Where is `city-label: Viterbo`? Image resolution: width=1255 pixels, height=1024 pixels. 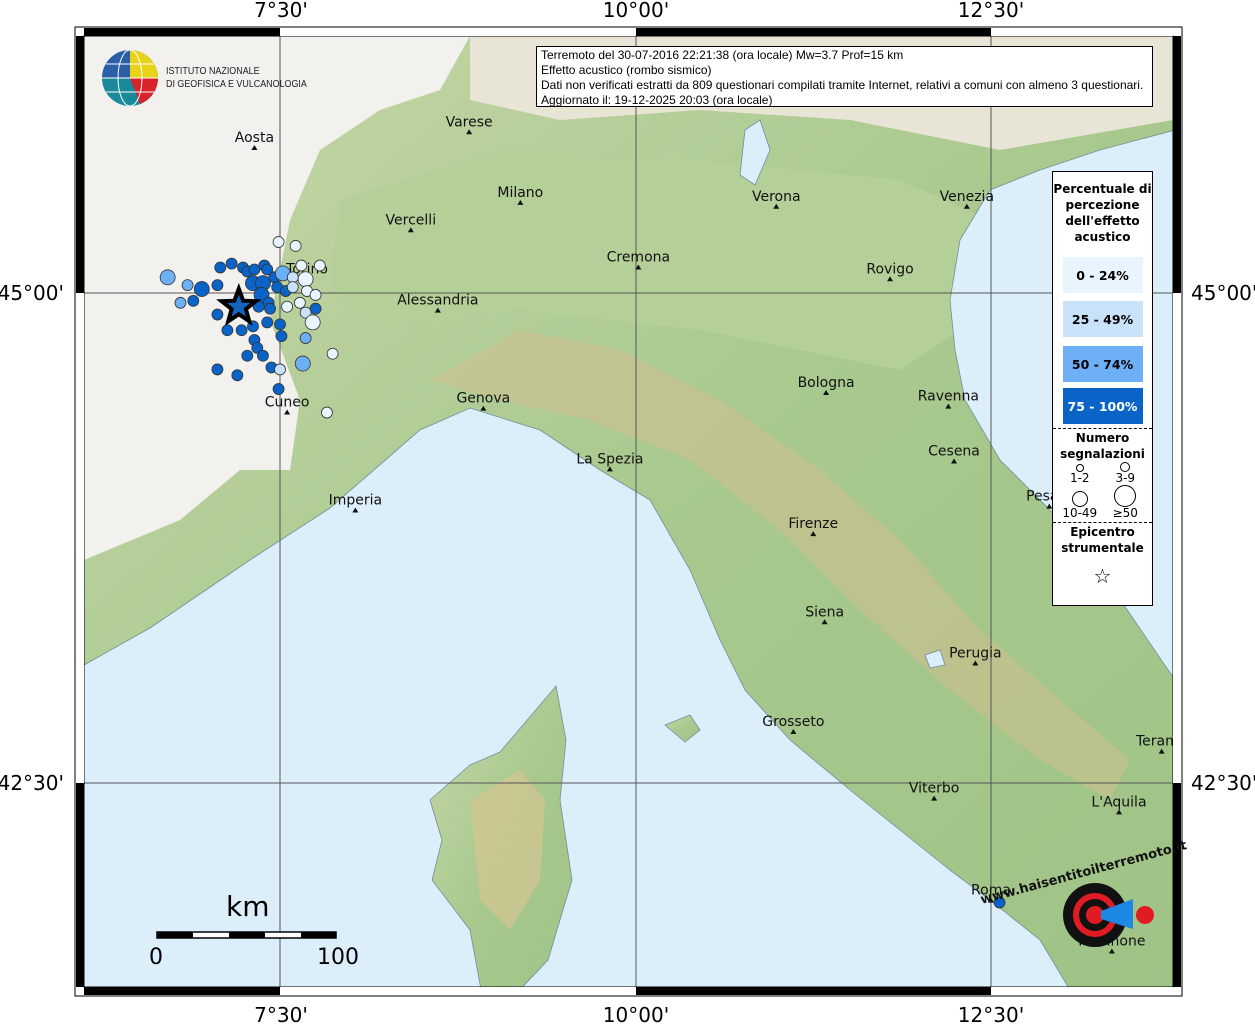 city-label: Viterbo is located at coordinates (934, 789).